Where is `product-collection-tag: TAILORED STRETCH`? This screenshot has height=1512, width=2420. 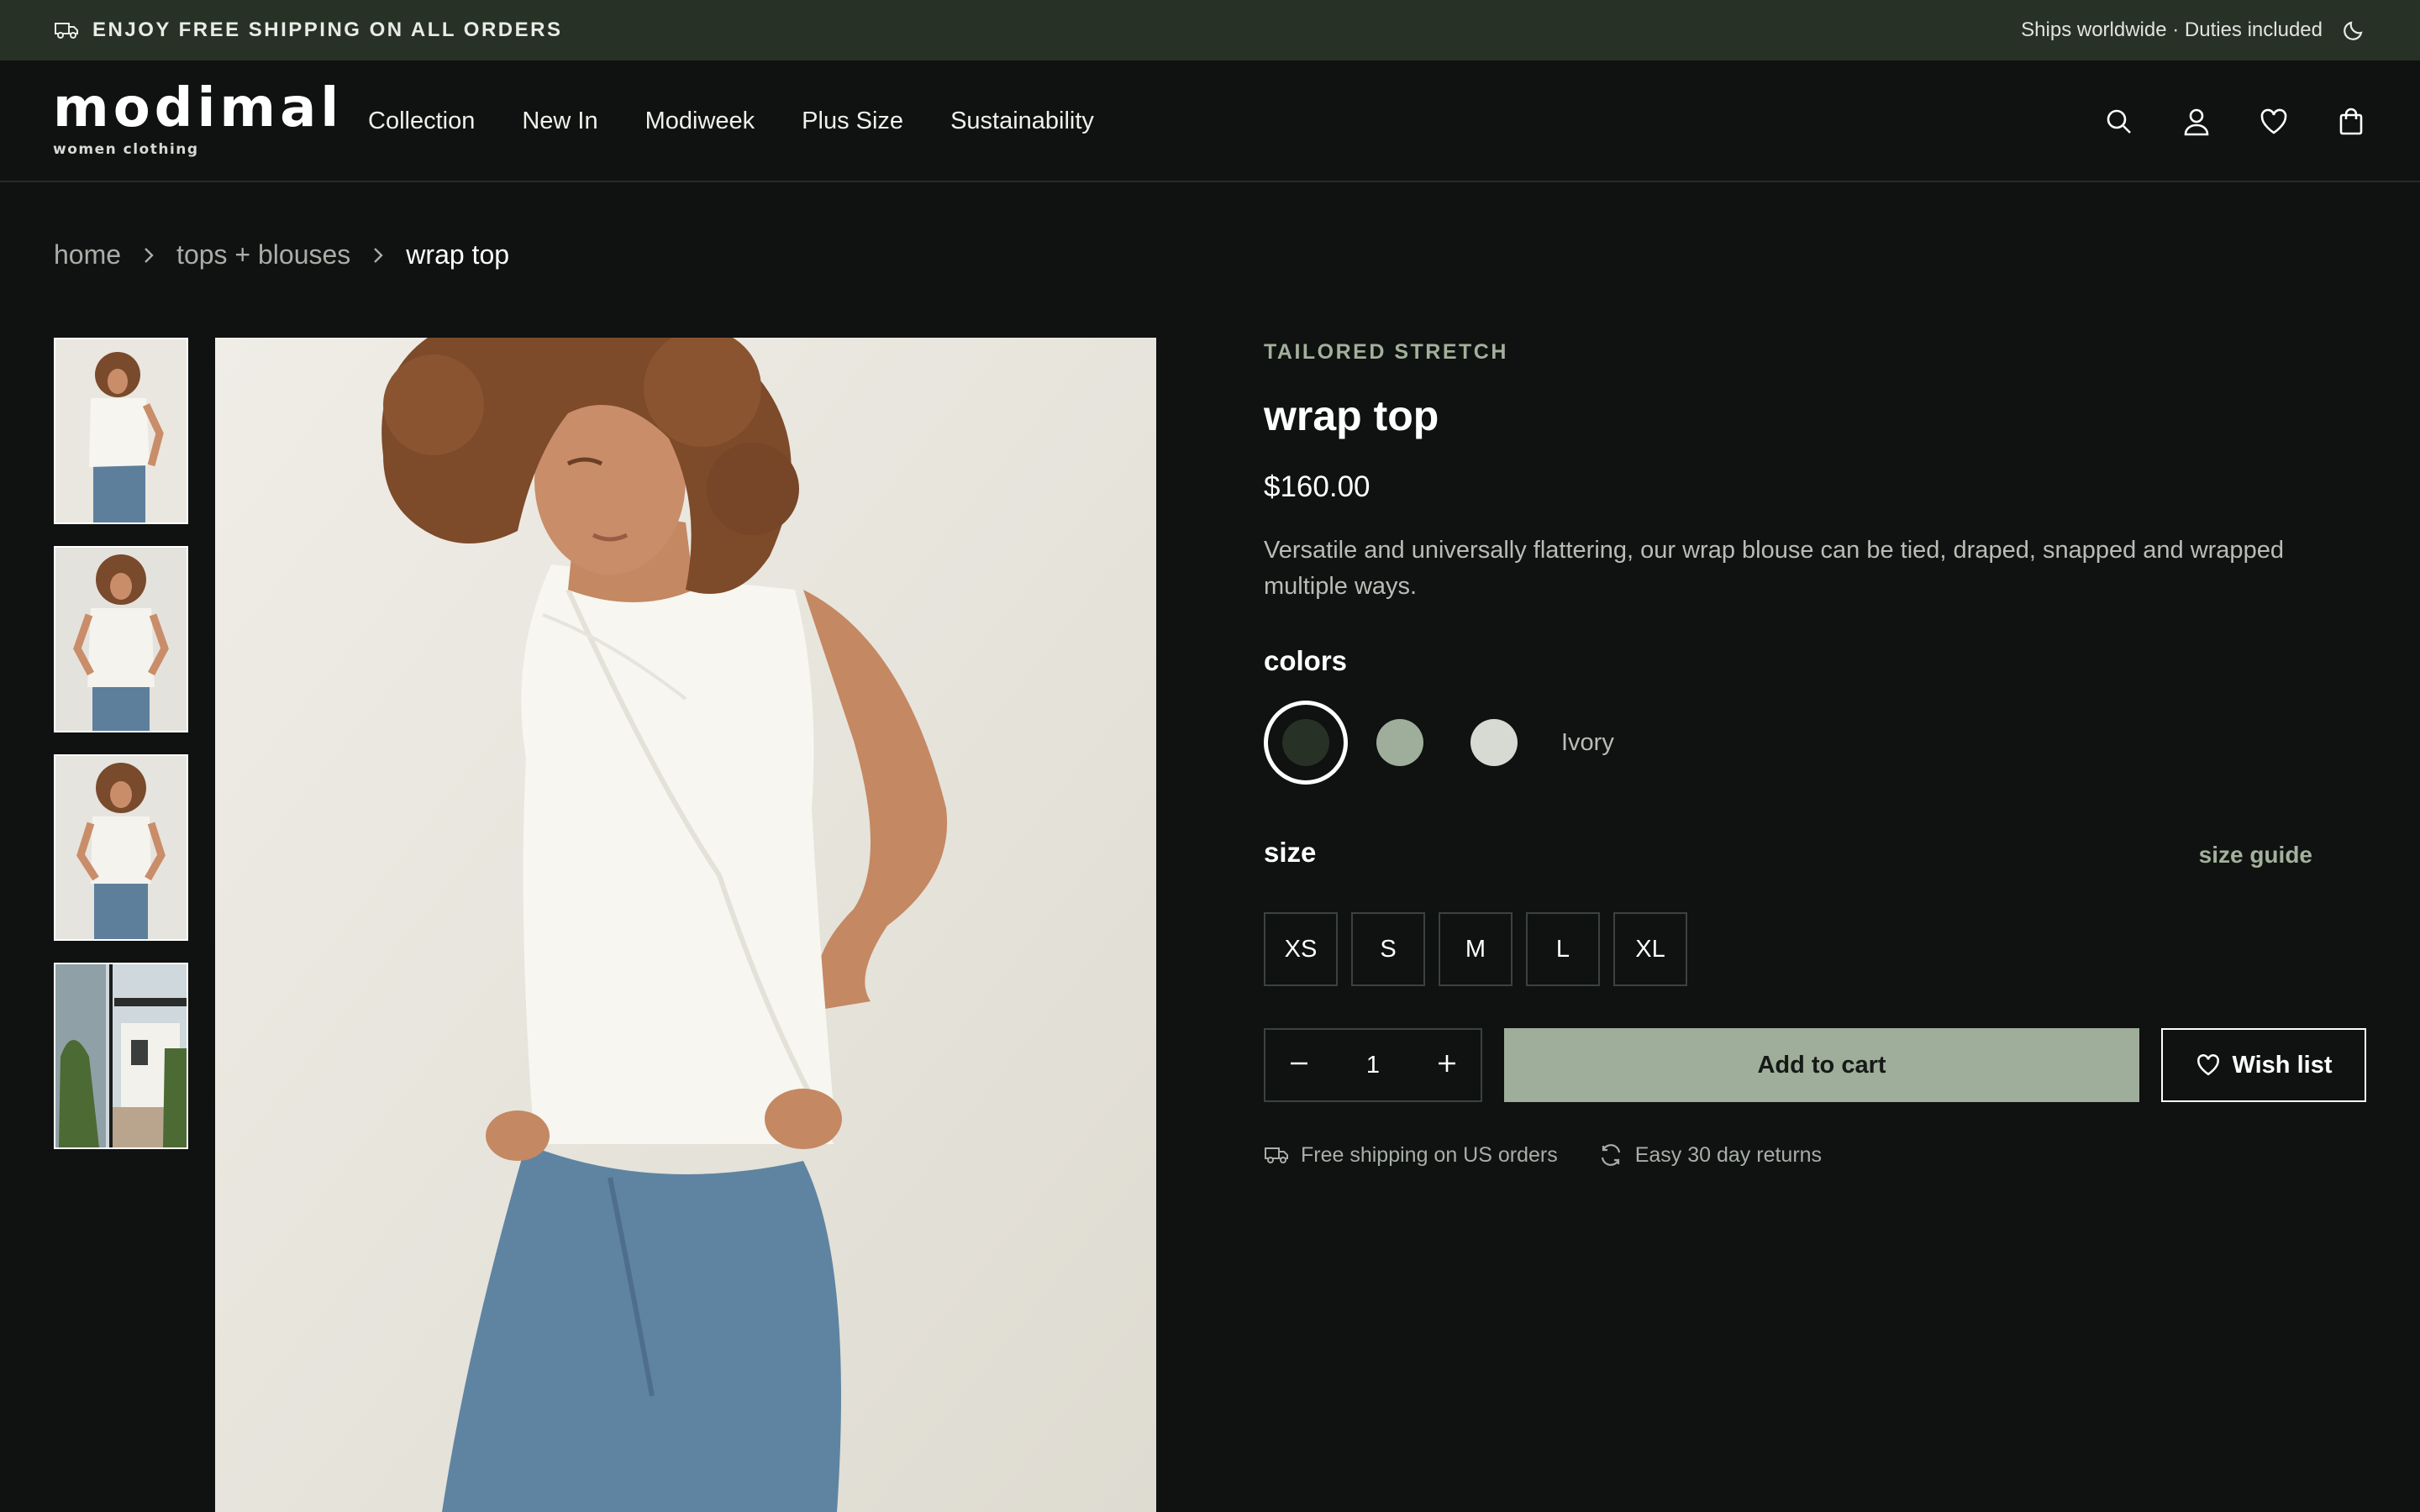 product-collection-tag: TAILORED STRETCH is located at coordinates (1386, 352).